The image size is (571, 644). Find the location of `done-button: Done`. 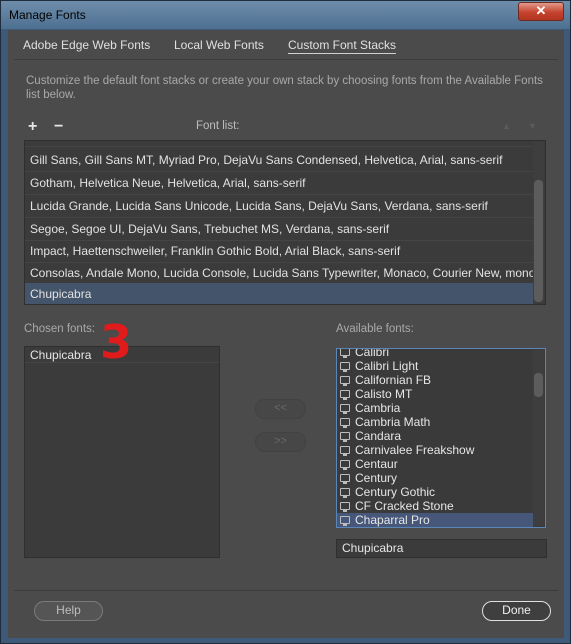

done-button: Done is located at coordinates (516, 611).